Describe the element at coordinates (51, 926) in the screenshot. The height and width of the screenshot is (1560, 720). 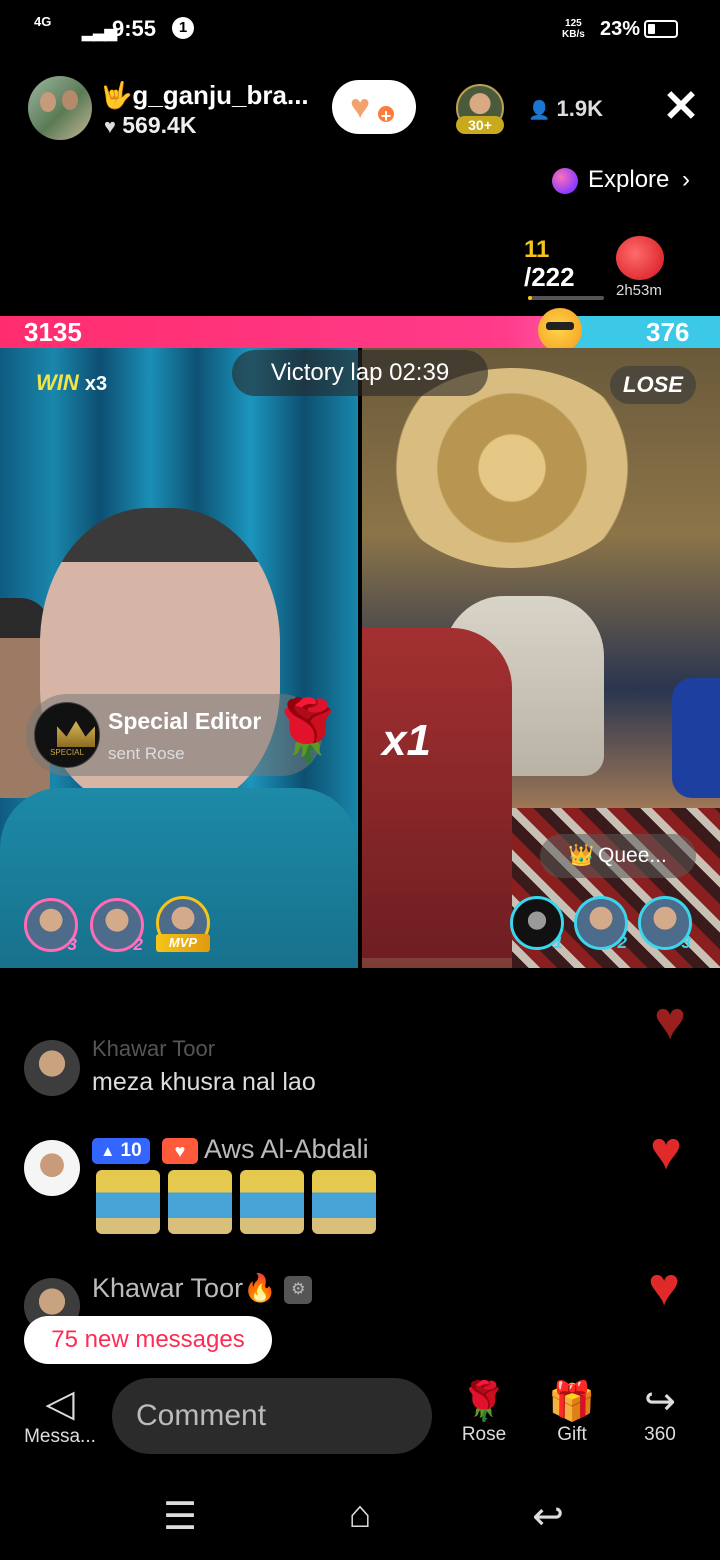
I see `left-gifter: 3` at that location.